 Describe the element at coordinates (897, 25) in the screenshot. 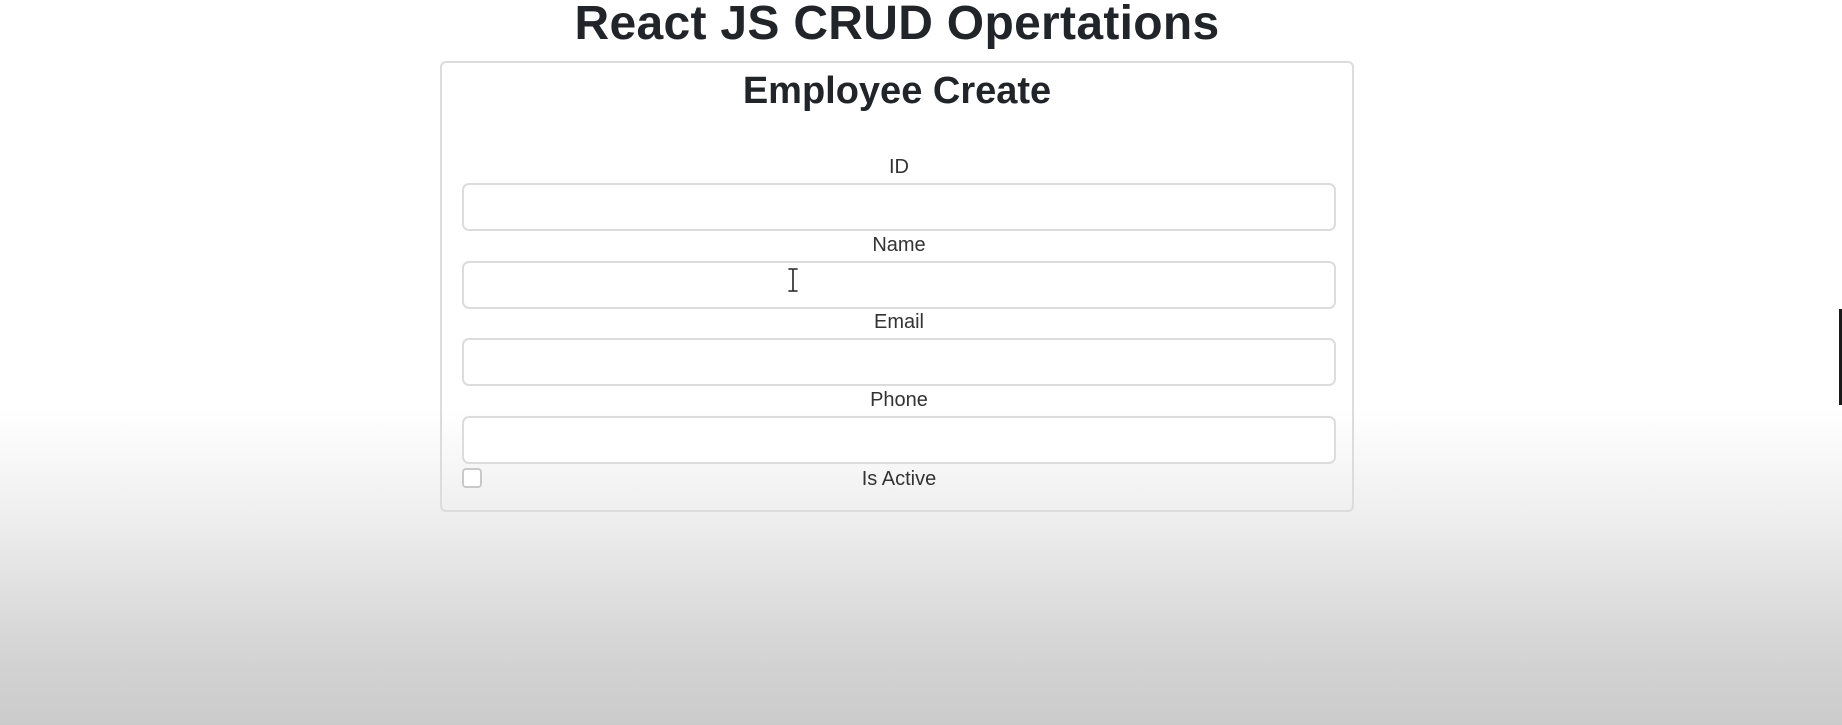

I see `page-title: React JS CRUD Opertations` at that location.